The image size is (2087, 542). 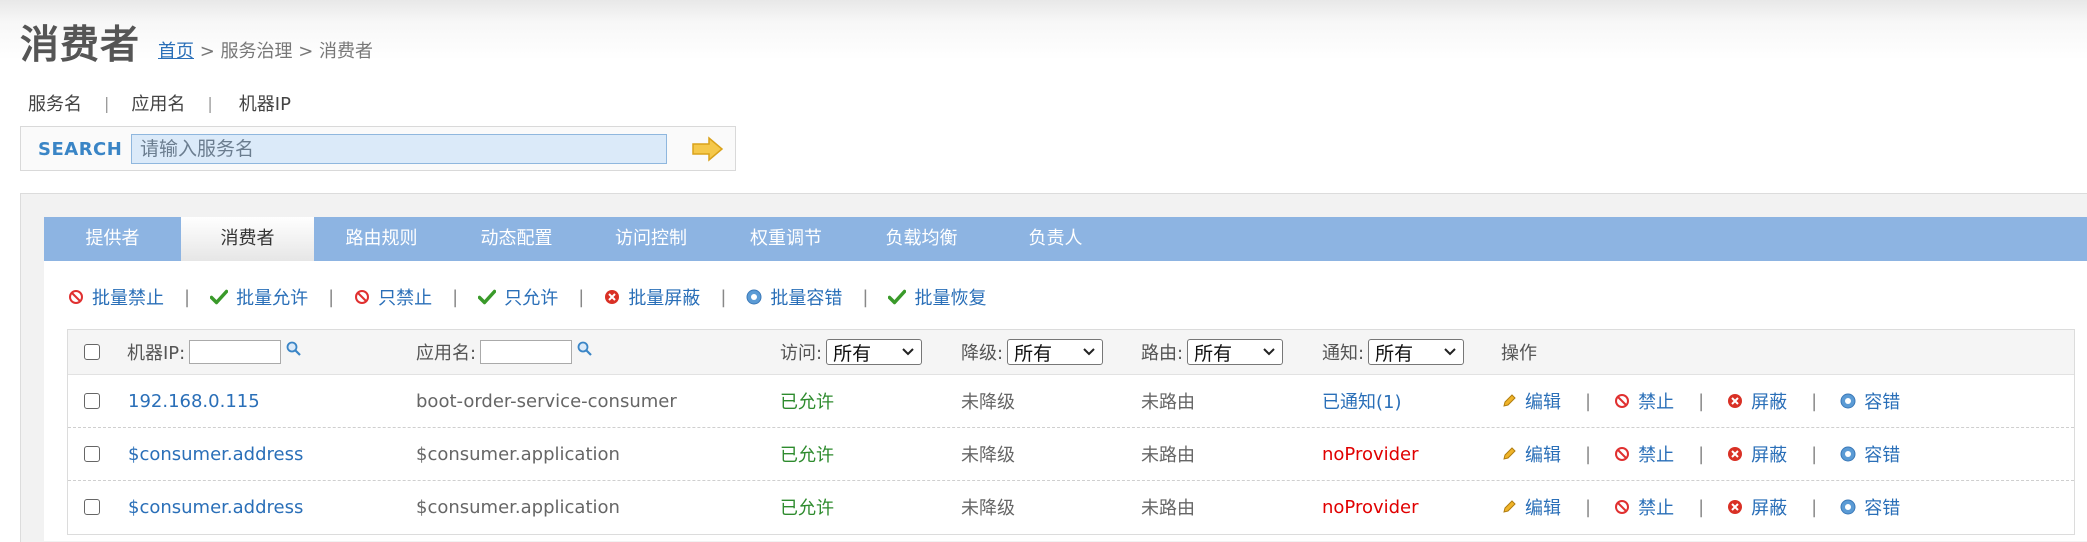 I want to click on consumer-app: boot-order-service-consumer, so click(x=546, y=401).